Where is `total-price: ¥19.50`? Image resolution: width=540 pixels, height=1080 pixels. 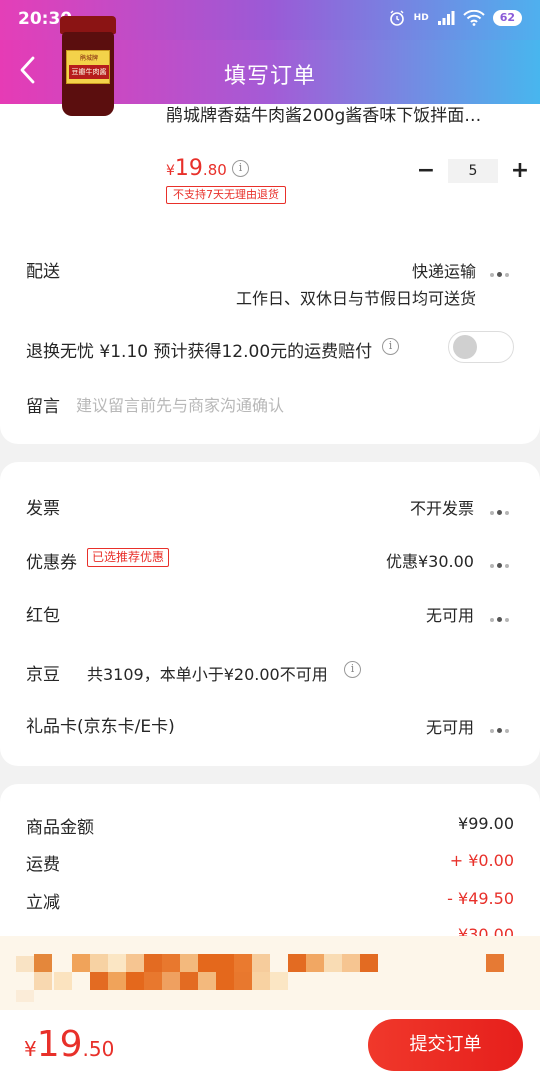
total-price: ¥19.50 is located at coordinates (69, 1044).